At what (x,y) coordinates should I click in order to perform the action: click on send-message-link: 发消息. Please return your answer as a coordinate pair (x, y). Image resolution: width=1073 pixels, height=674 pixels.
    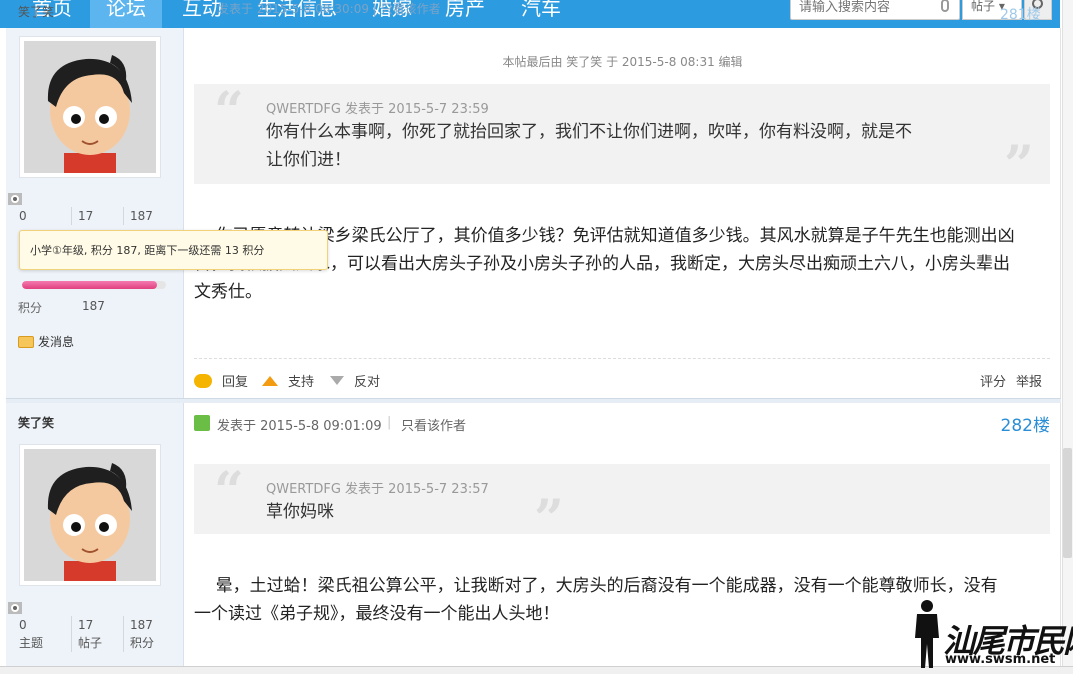
    Looking at the image, I should click on (46, 341).